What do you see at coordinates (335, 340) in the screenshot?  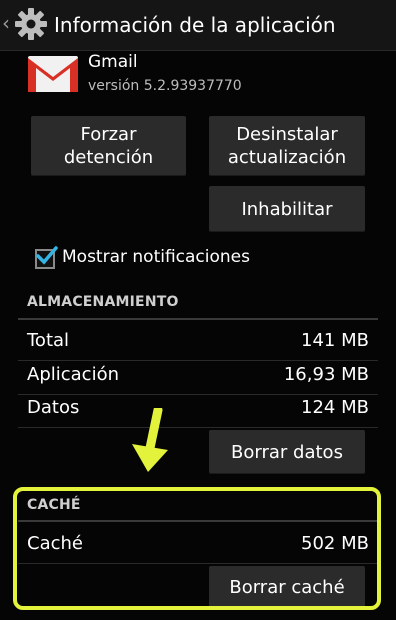 I see `storage-row-total-value: 141 MB` at bounding box center [335, 340].